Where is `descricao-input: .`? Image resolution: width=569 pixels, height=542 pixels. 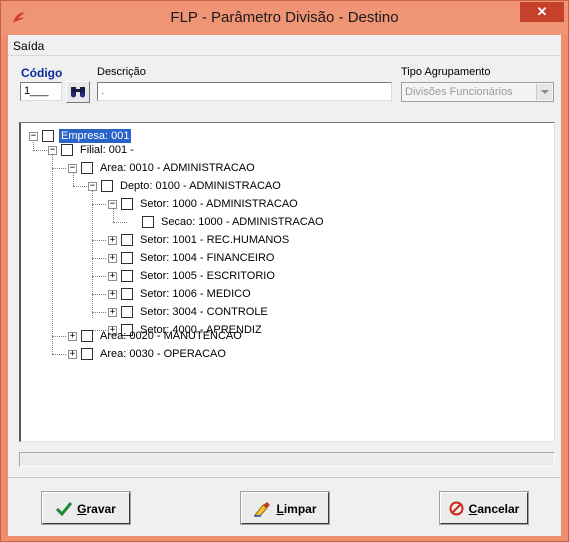
descricao-input: . is located at coordinates (244, 91).